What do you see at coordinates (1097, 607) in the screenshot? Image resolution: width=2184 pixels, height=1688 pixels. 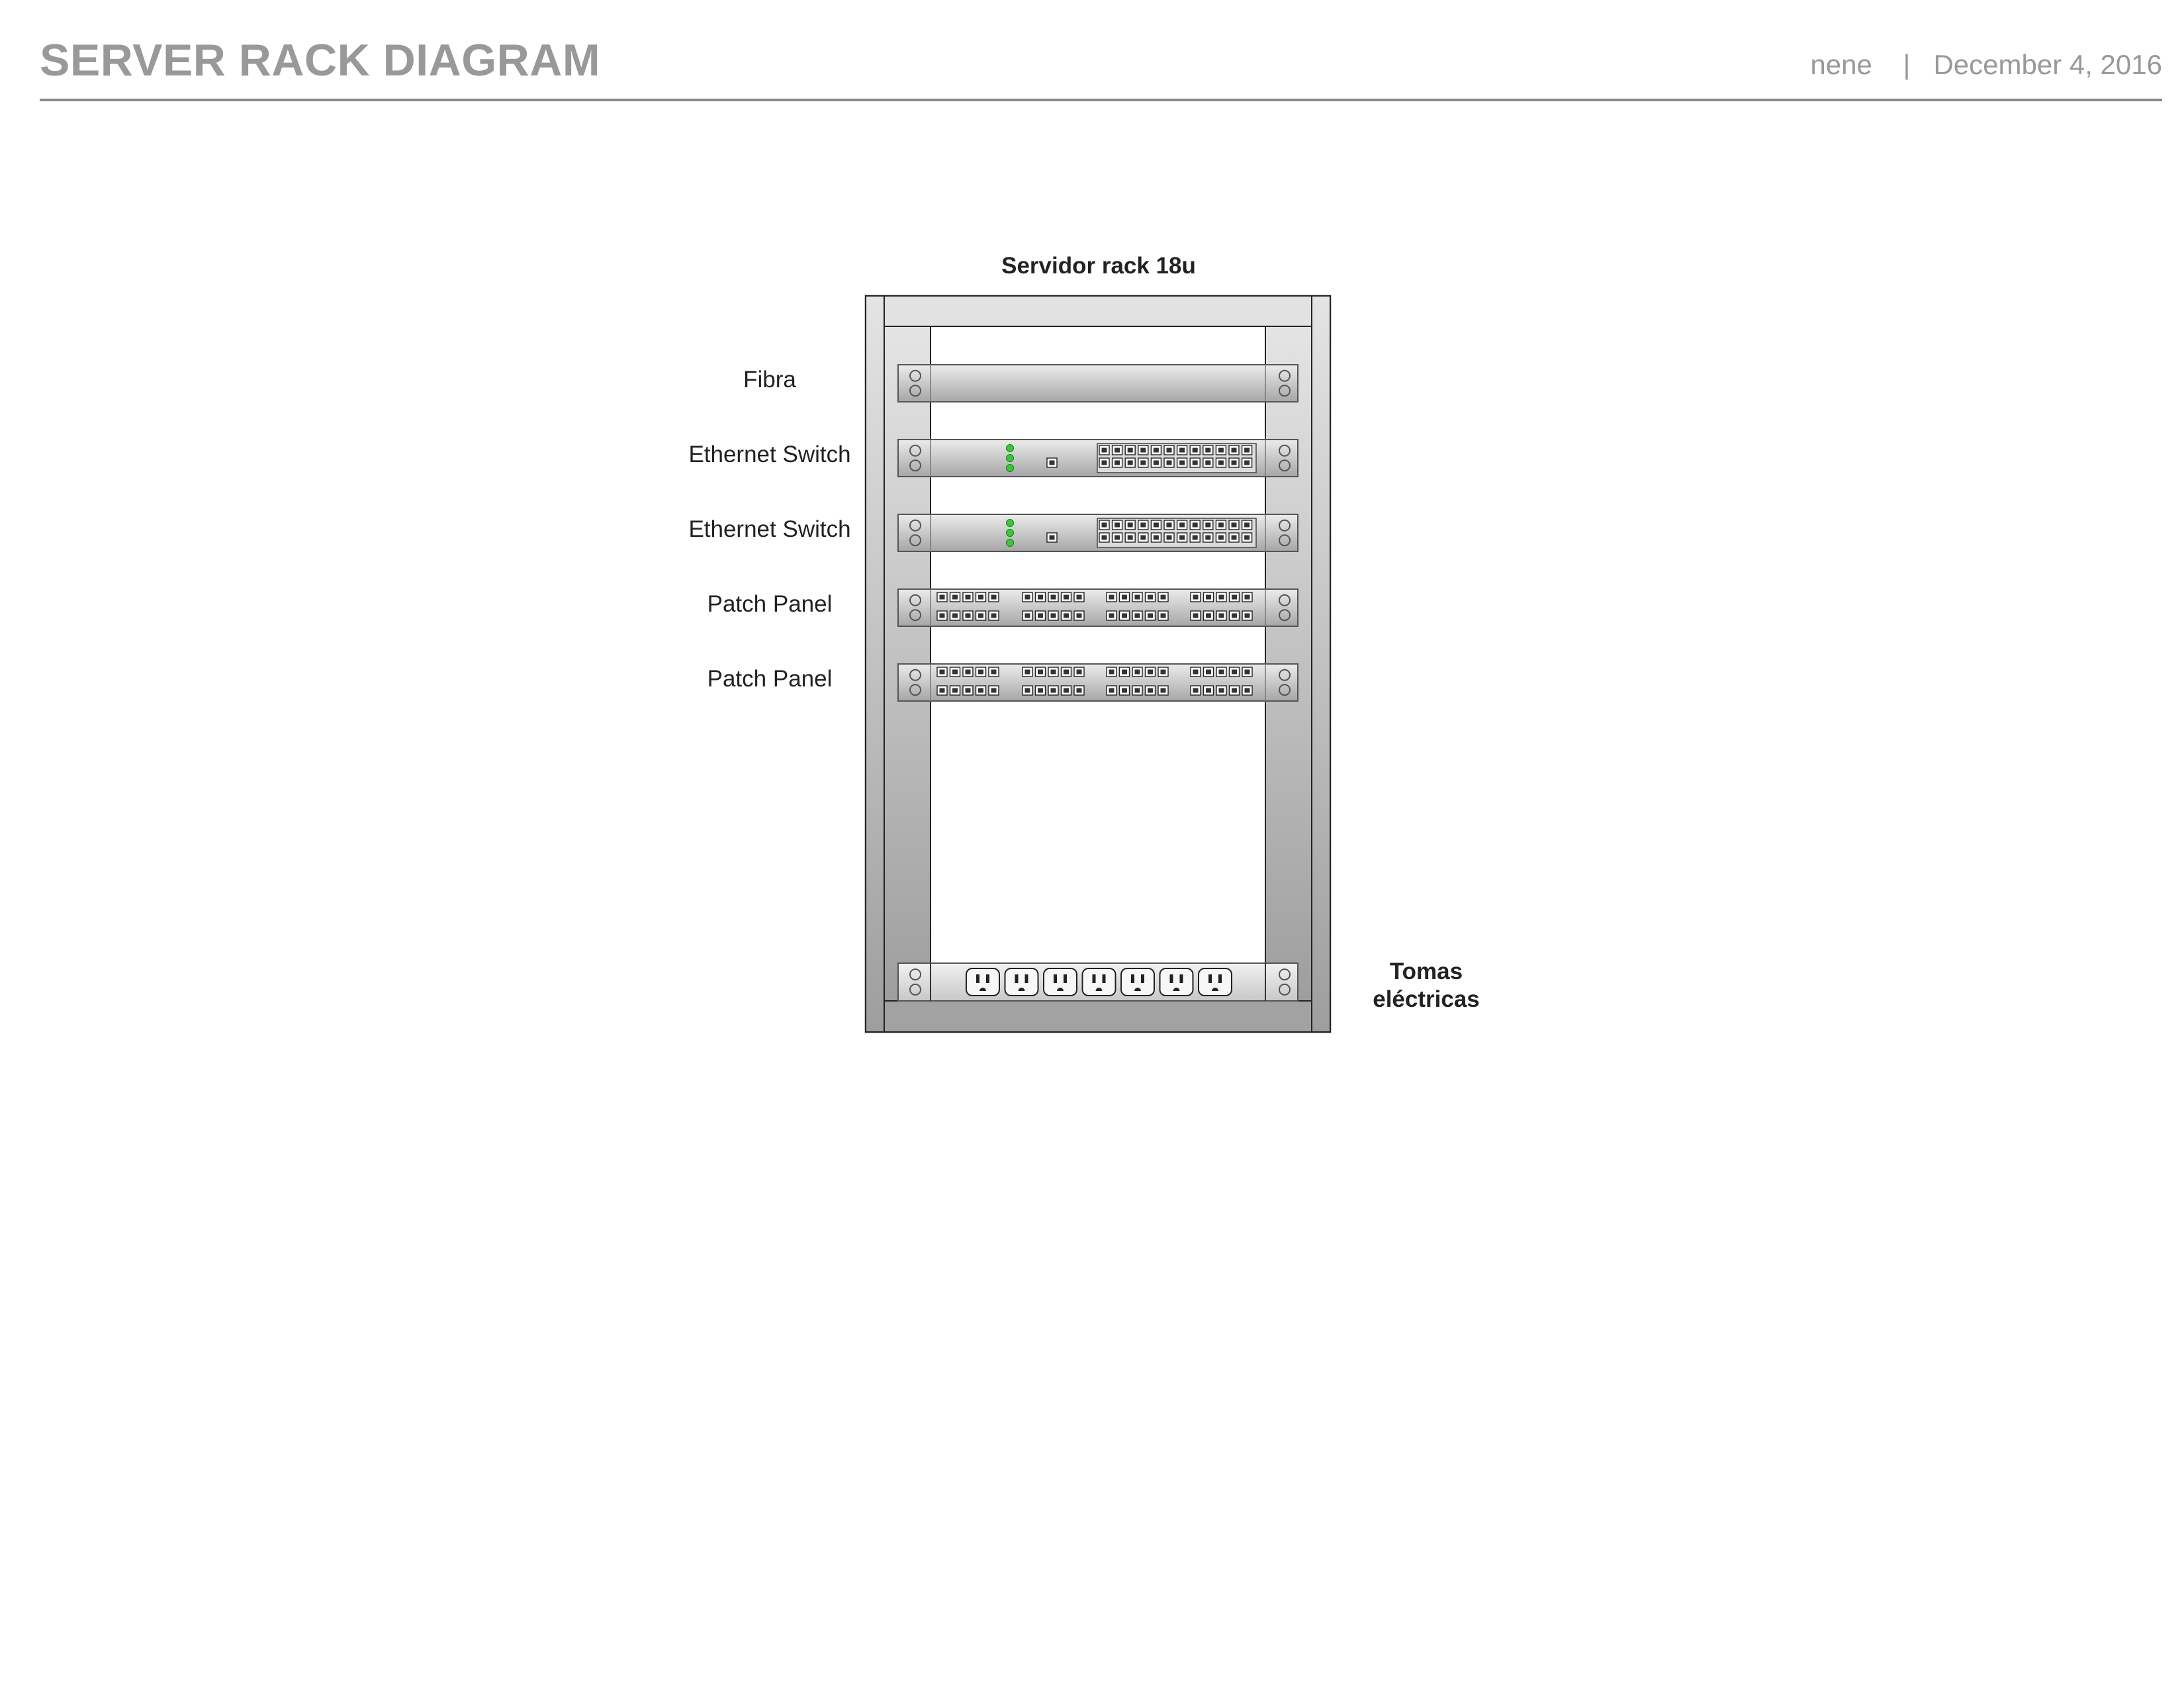 I see `patch-panel-unit` at bounding box center [1097, 607].